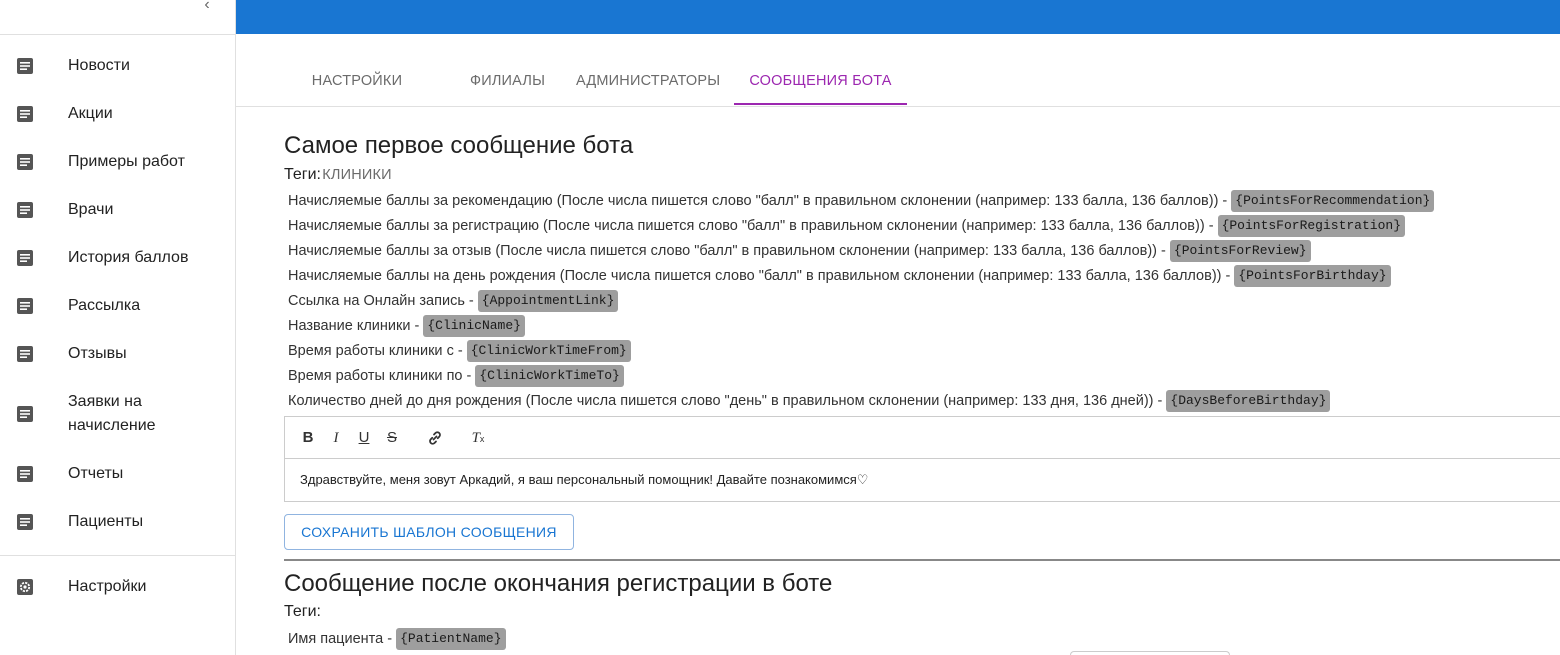  What do you see at coordinates (474, 326) in the screenshot?
I see `tag-code: {ClinicName}` at bounding box center [474, 326].